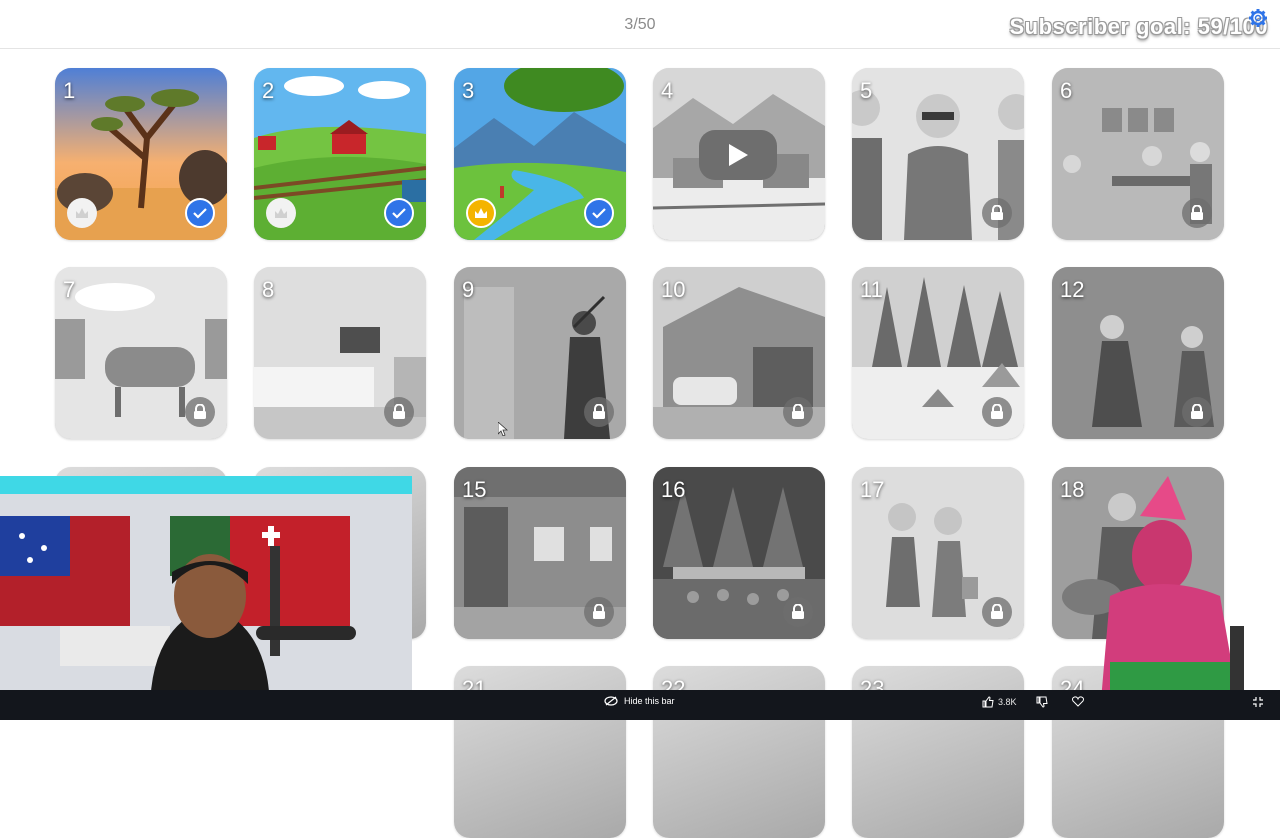 Image resolution: width=1280 pixels, height=838 pixels. What do you see at coordinates (468, 90) in the screenshot?
I see `level-number: 3` at bounding box center [468, 90].